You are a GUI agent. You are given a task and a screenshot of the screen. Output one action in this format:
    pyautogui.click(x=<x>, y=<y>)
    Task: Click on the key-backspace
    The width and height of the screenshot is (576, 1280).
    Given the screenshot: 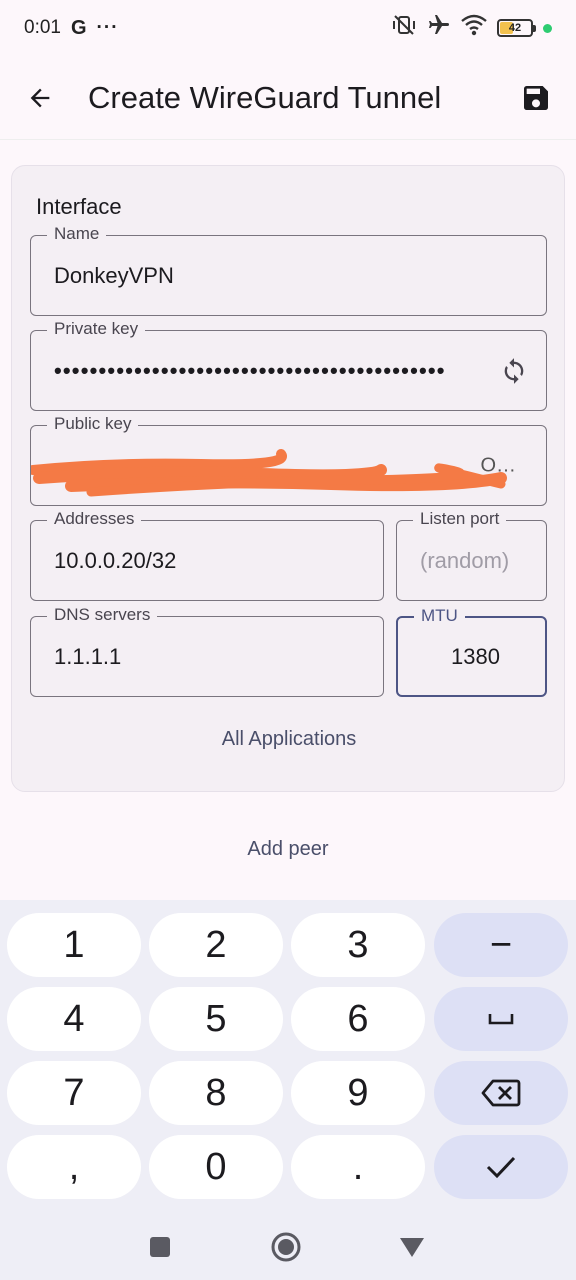 What is the action you would take?
    pyautogui.click(x=501, y=1093)
    